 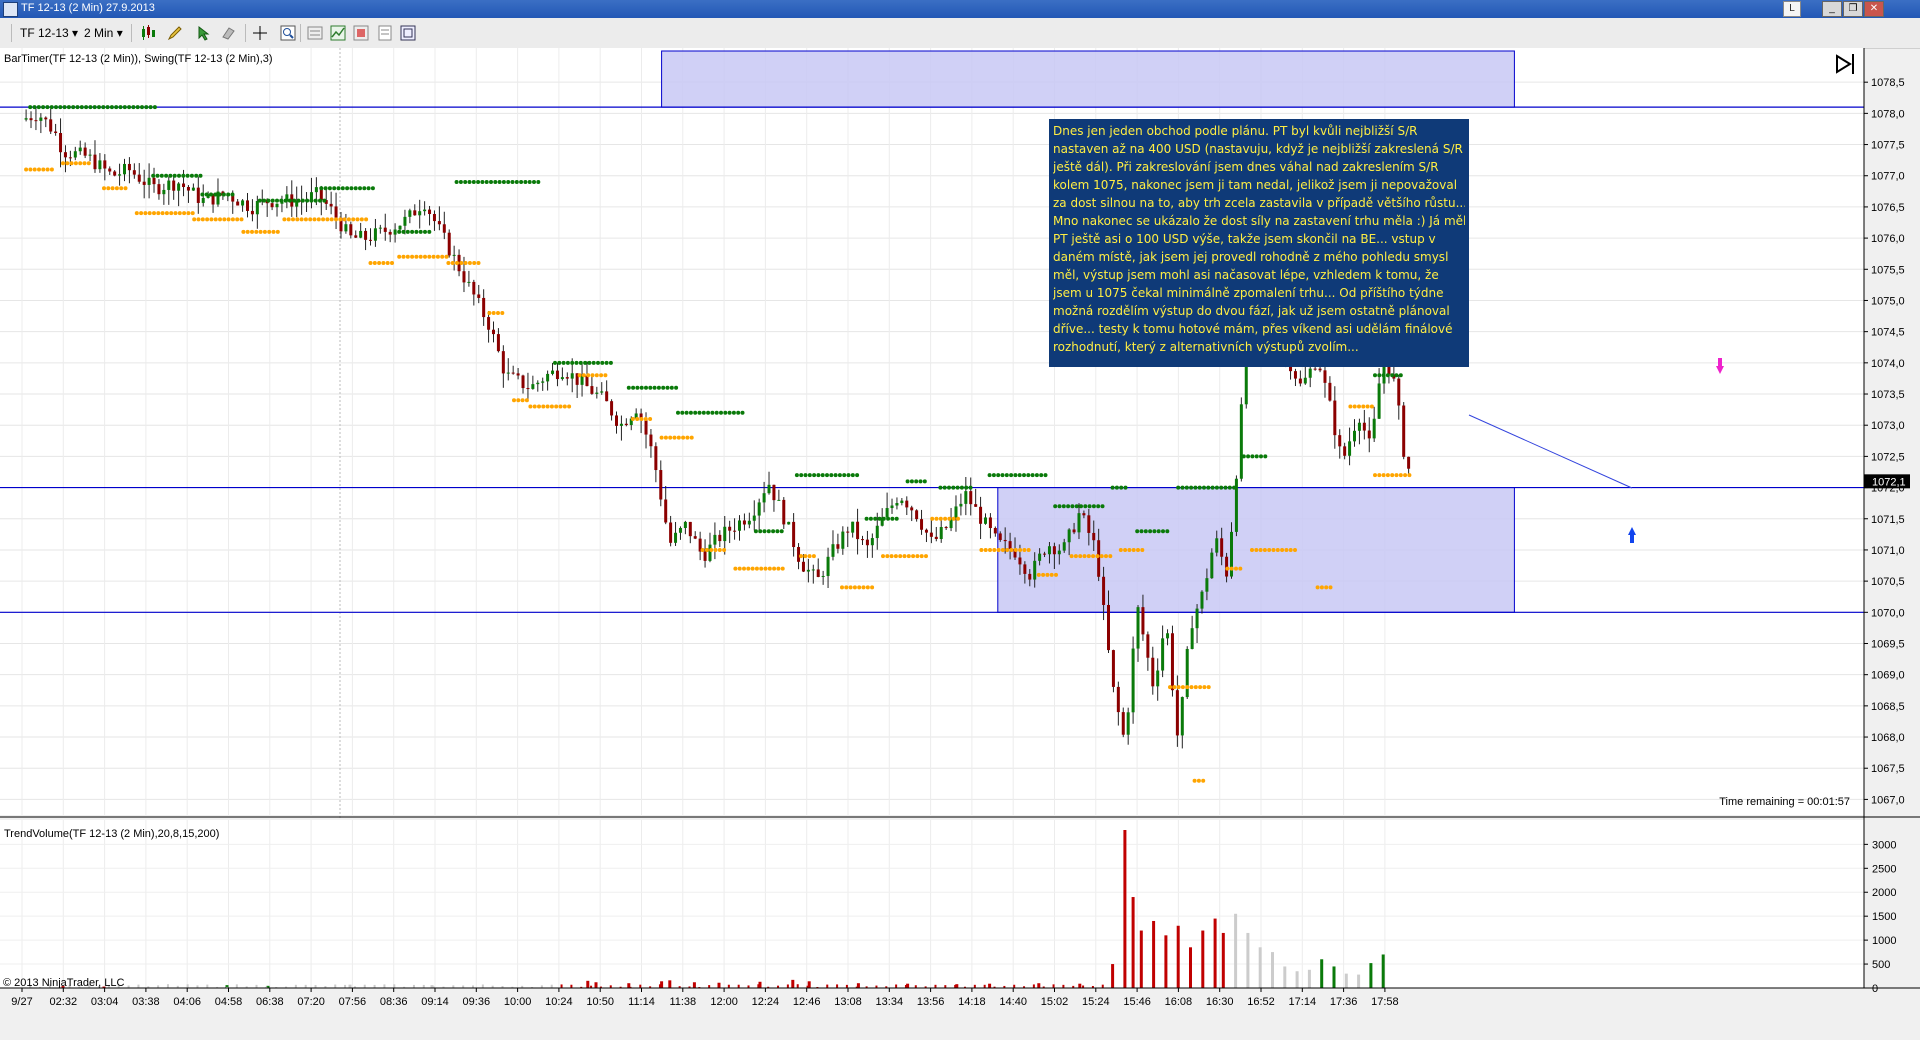 What do you see at coordinates (385, 33) in the screenshot?
I see `data-box-icon` at bounding box center [385, 33].